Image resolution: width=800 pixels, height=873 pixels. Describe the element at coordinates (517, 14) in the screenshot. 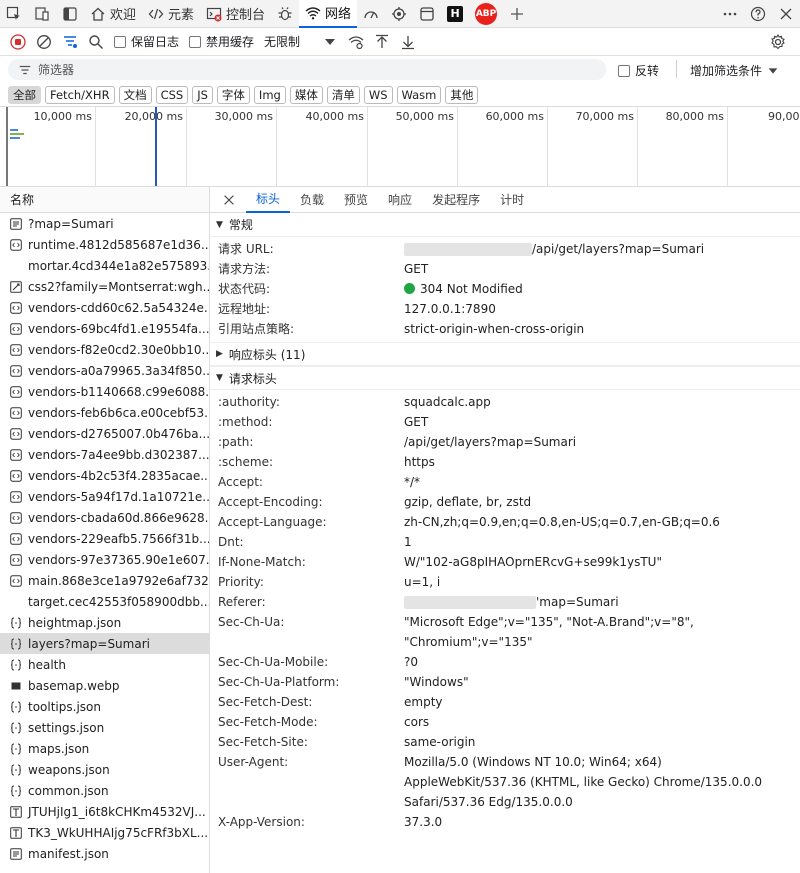

I see `add-tab-button` at that location.